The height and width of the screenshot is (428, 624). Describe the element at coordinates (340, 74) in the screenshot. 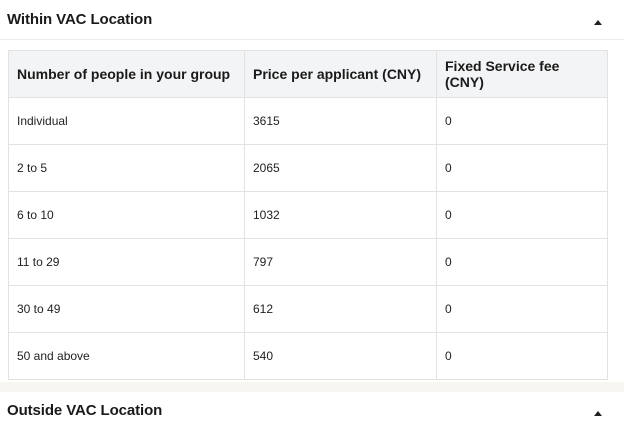

I see `column-header-price: Price per applicant (CNY)` at that location.